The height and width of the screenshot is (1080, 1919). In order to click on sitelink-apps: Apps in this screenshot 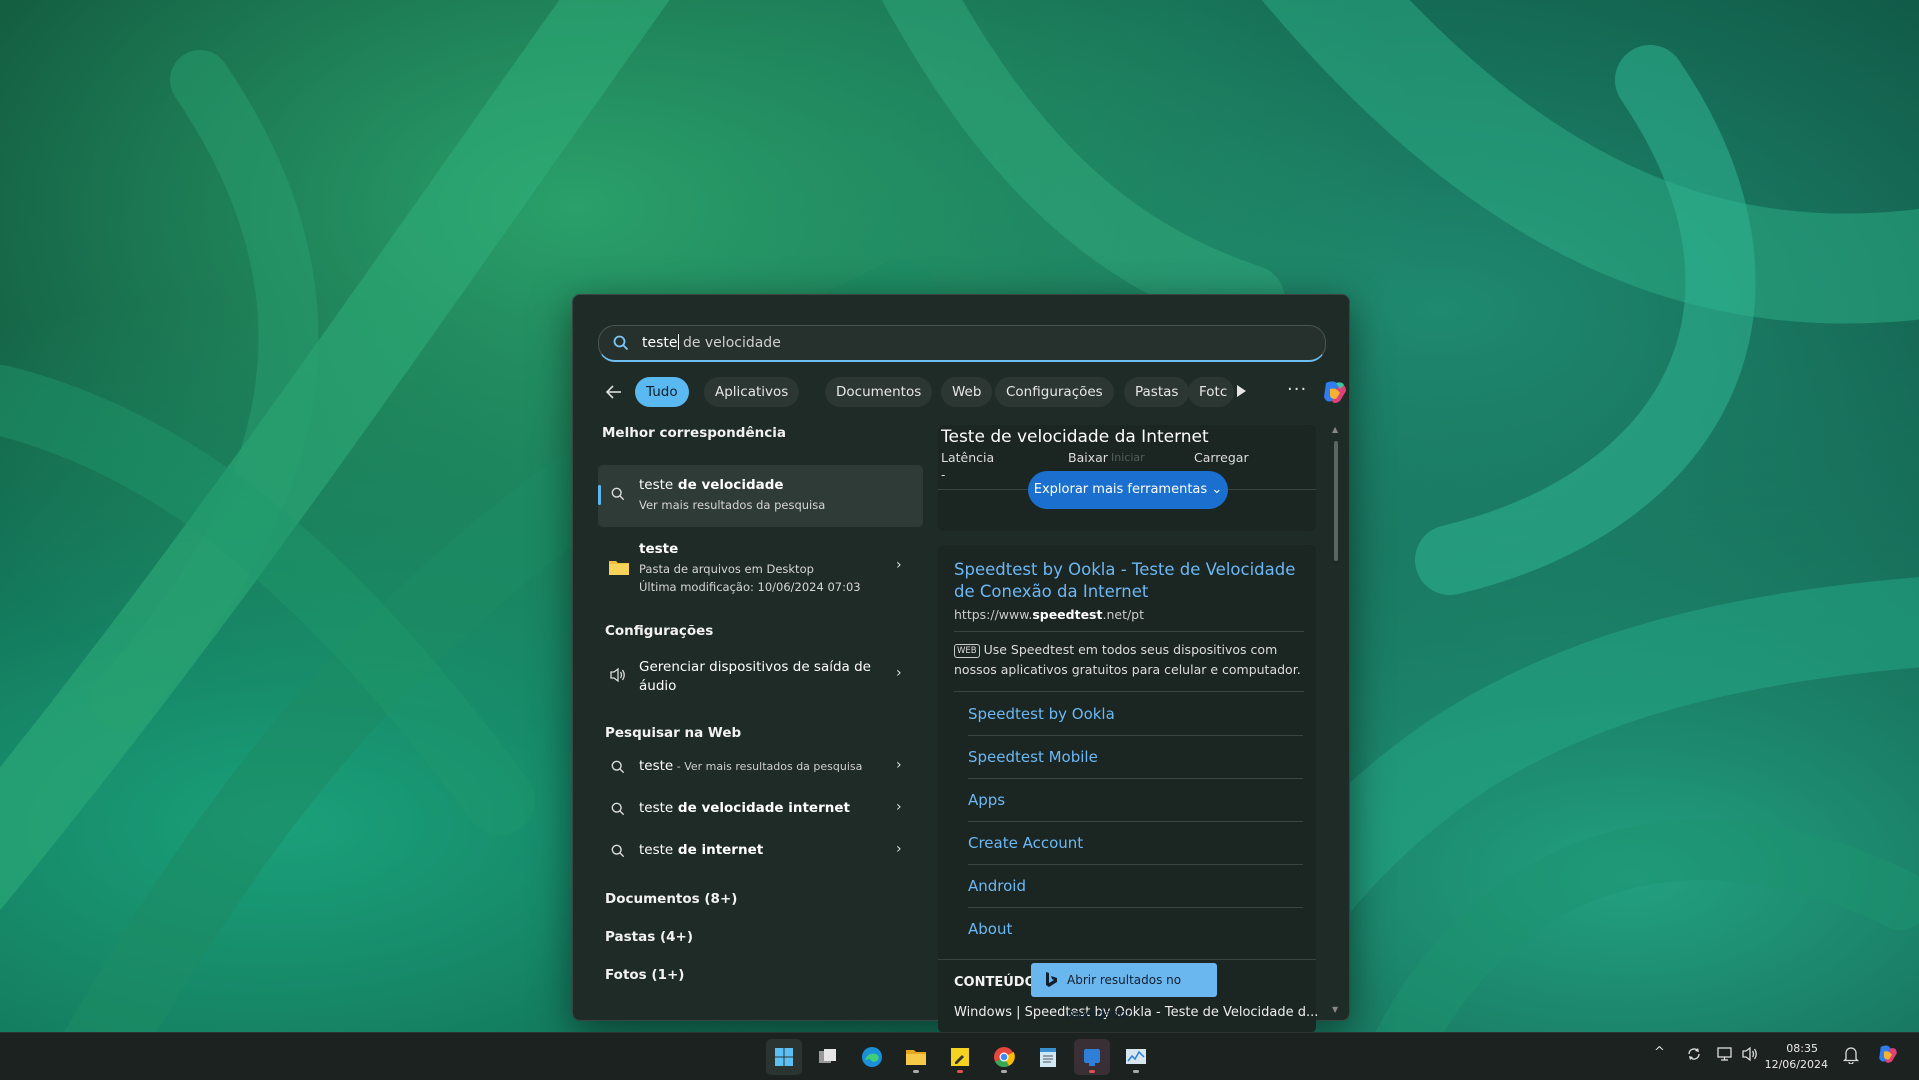, I will do `click(1135, 800)`.